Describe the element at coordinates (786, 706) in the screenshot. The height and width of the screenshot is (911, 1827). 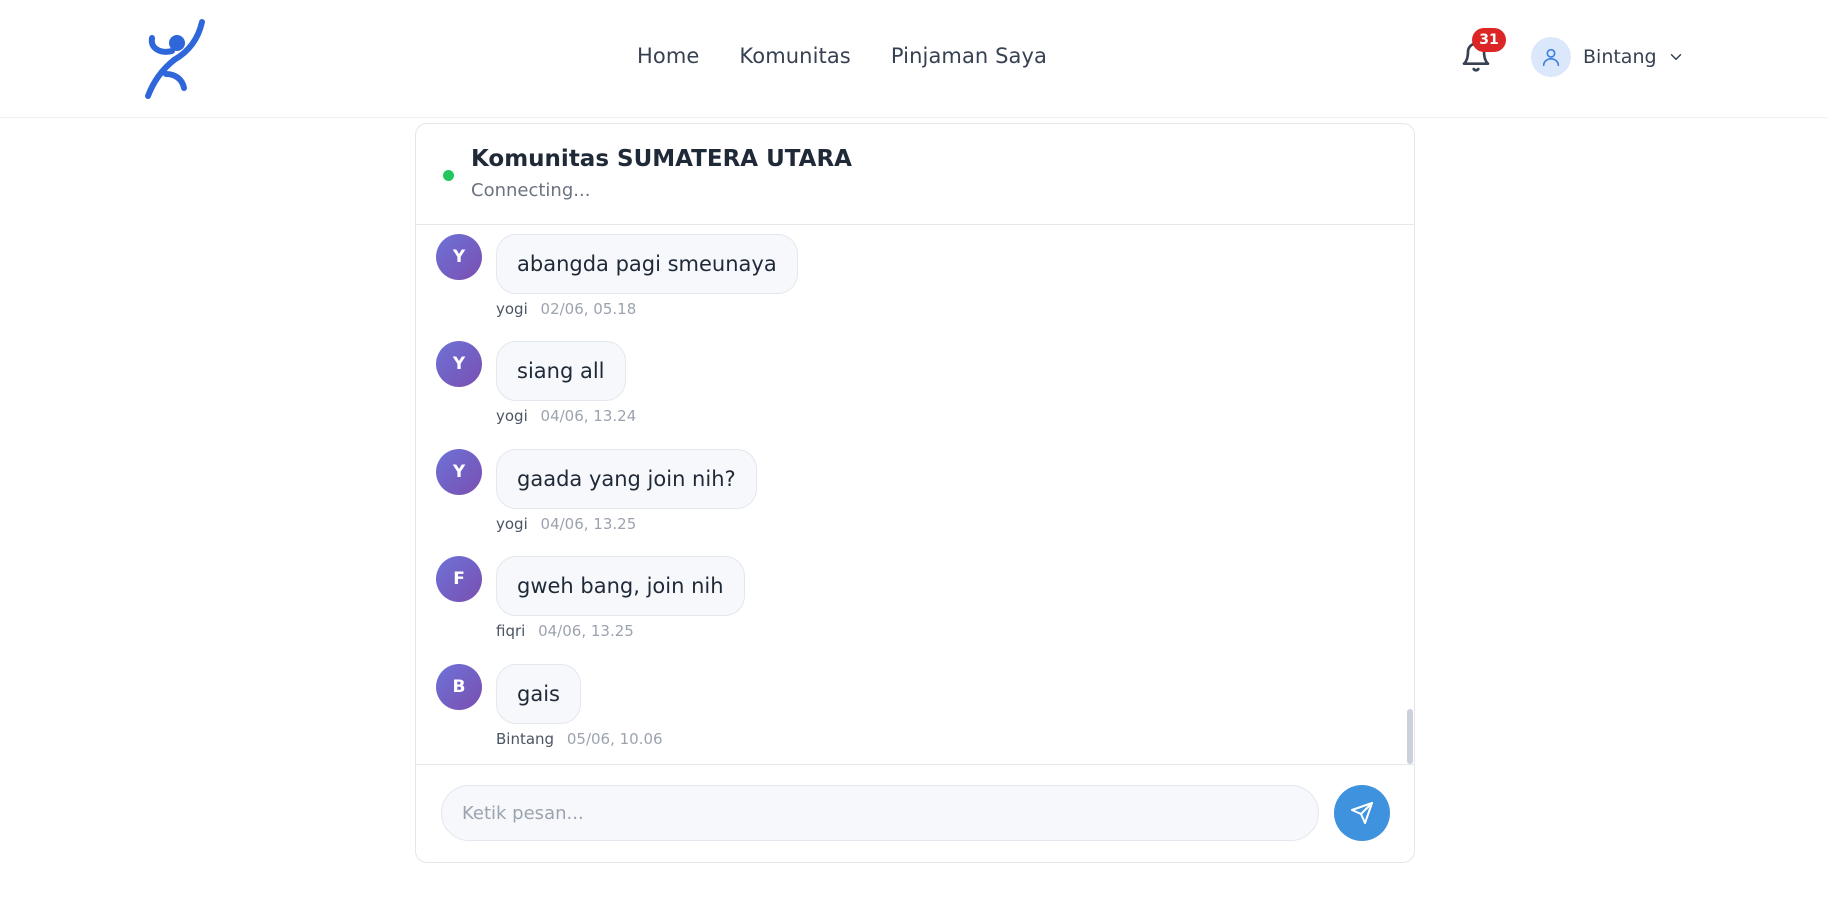
I see `message-item: B gais Bintang 05/06, 10.06` at that location.